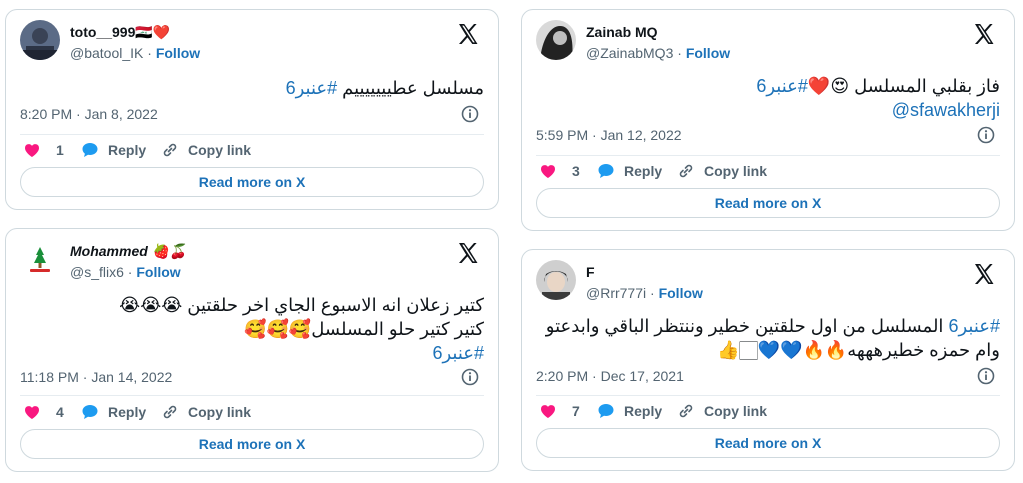  What do you see at coordinates (610, 376) in the screenshot?
I see `timestamp: 2:20 PM · Dec 17, 2021` at bounding box center [610, 376].